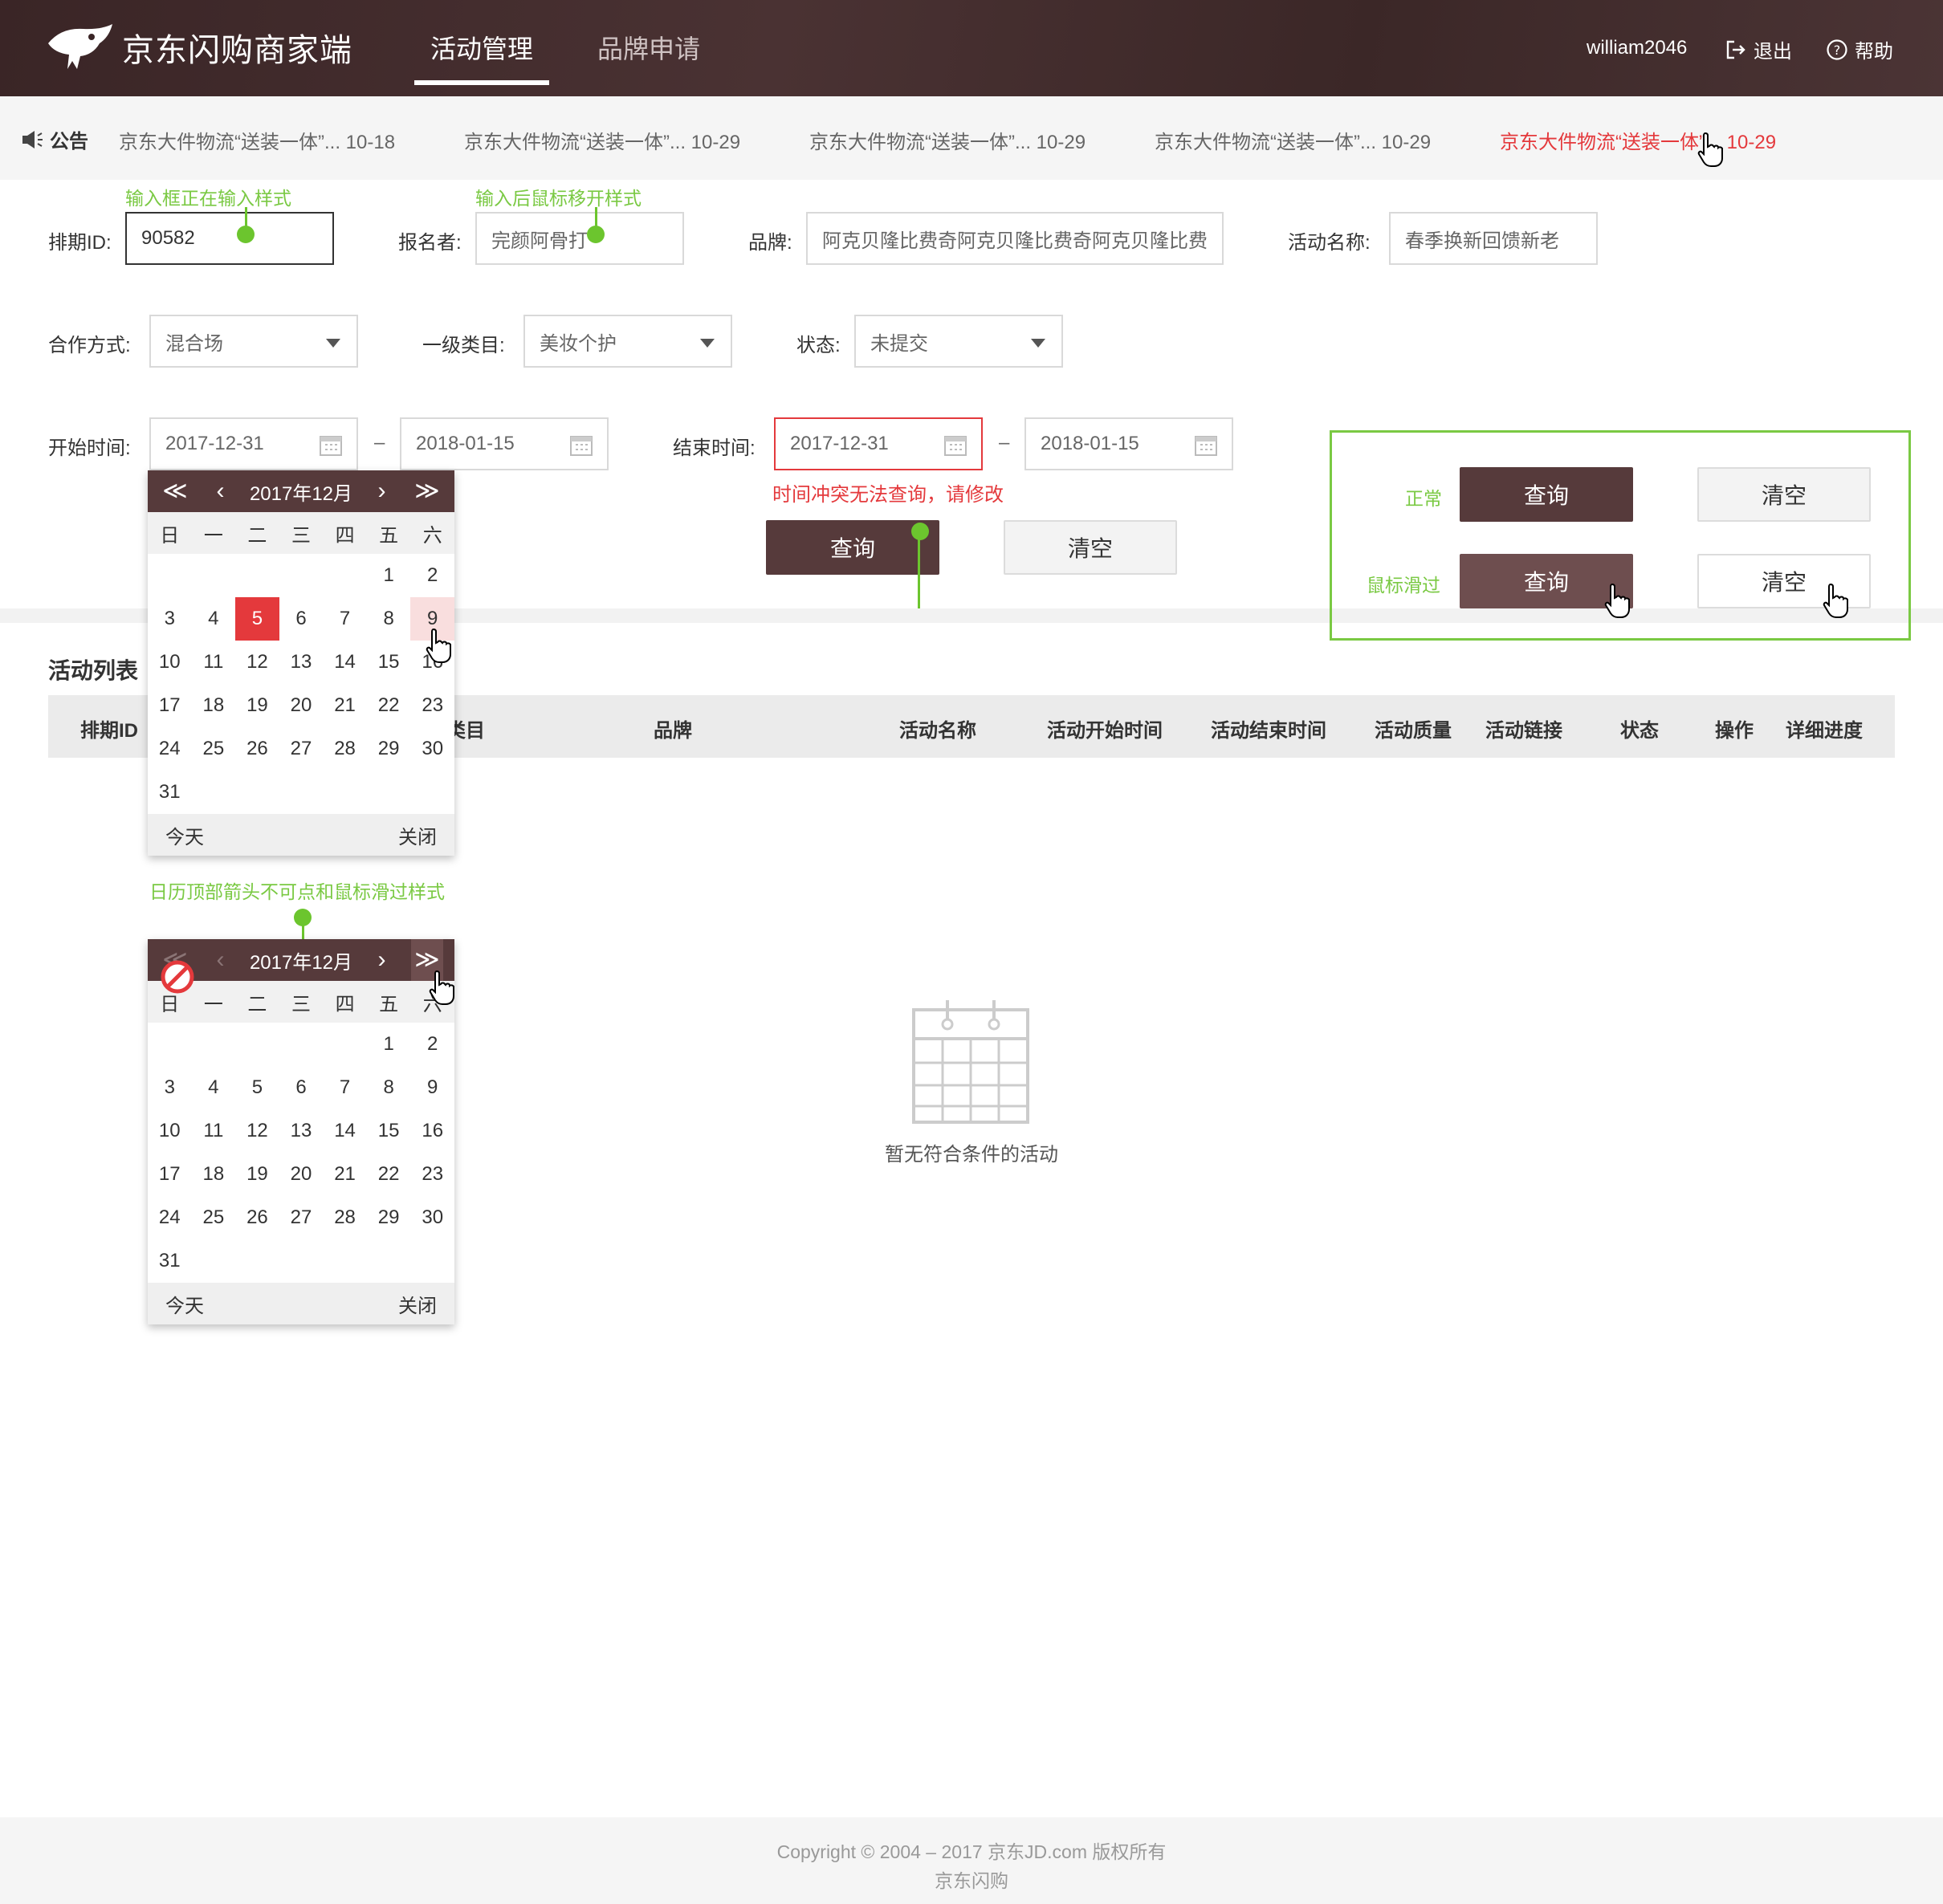 Image resolution: width=1943 pixels, height=1904 pixels. Describe the element at coordinates (579, 238) in the screenshot. I see `applicant-input: 完颜阿骨打` at that location.